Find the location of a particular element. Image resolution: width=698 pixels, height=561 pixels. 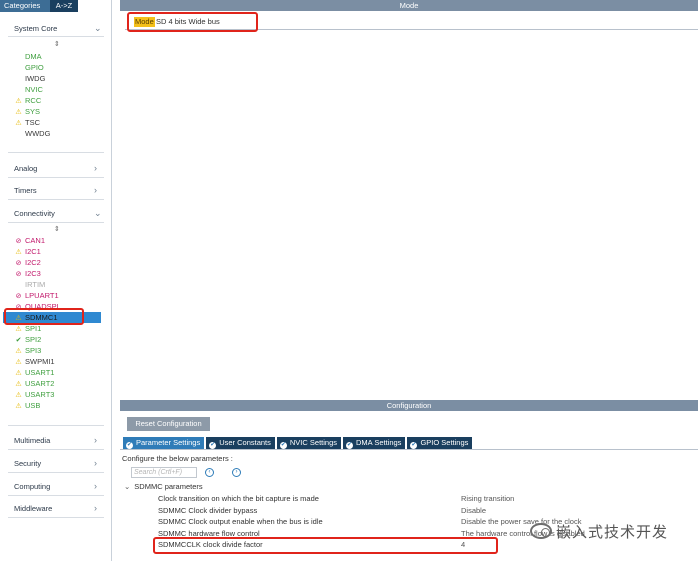

category-connectivity: Connectivity ⌄ is located at coordinates (56, 214).